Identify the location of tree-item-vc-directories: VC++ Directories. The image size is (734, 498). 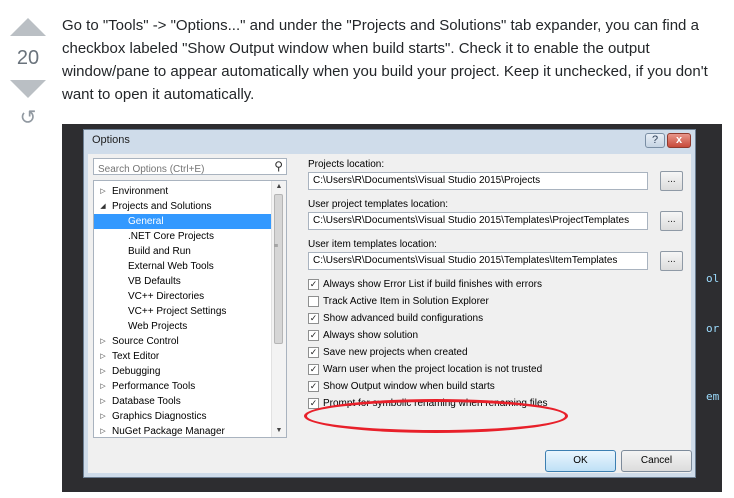
(184, 296).